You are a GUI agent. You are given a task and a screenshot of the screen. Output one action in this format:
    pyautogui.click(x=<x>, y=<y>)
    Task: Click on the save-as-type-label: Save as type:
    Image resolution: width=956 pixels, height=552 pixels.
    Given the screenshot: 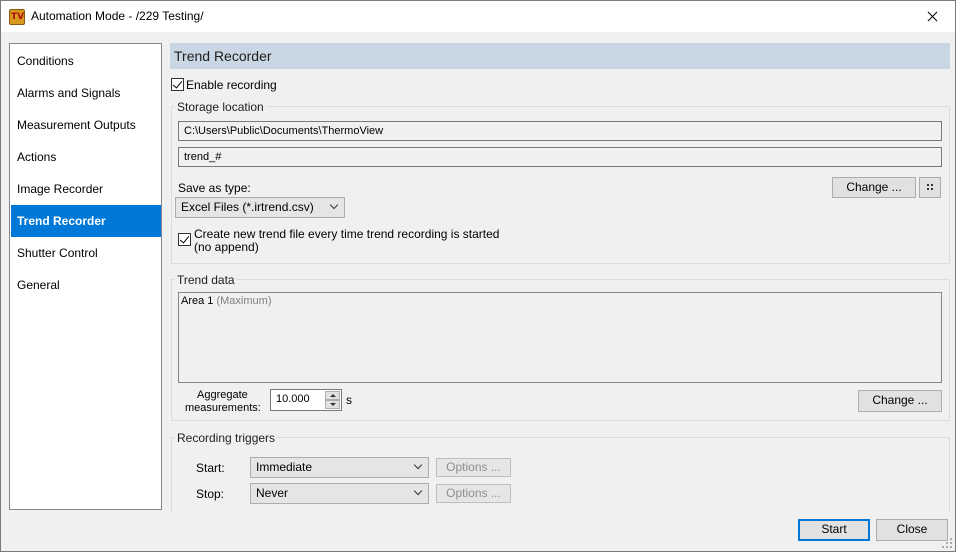 What is the action you would take?
    pyautogui.click(x=214, y=188)
    